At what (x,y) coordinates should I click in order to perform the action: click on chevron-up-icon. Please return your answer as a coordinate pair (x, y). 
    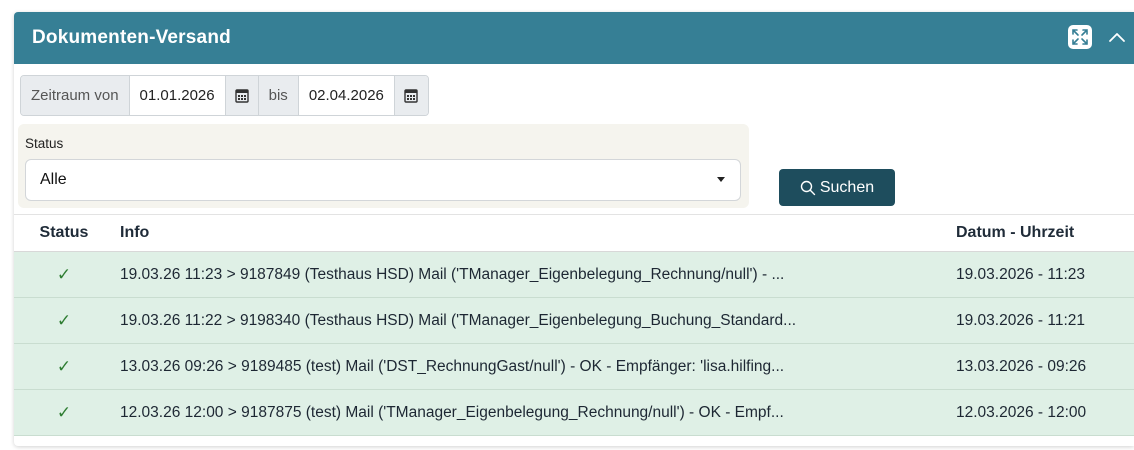
    Looking at the image, I should click on (1117, 37).